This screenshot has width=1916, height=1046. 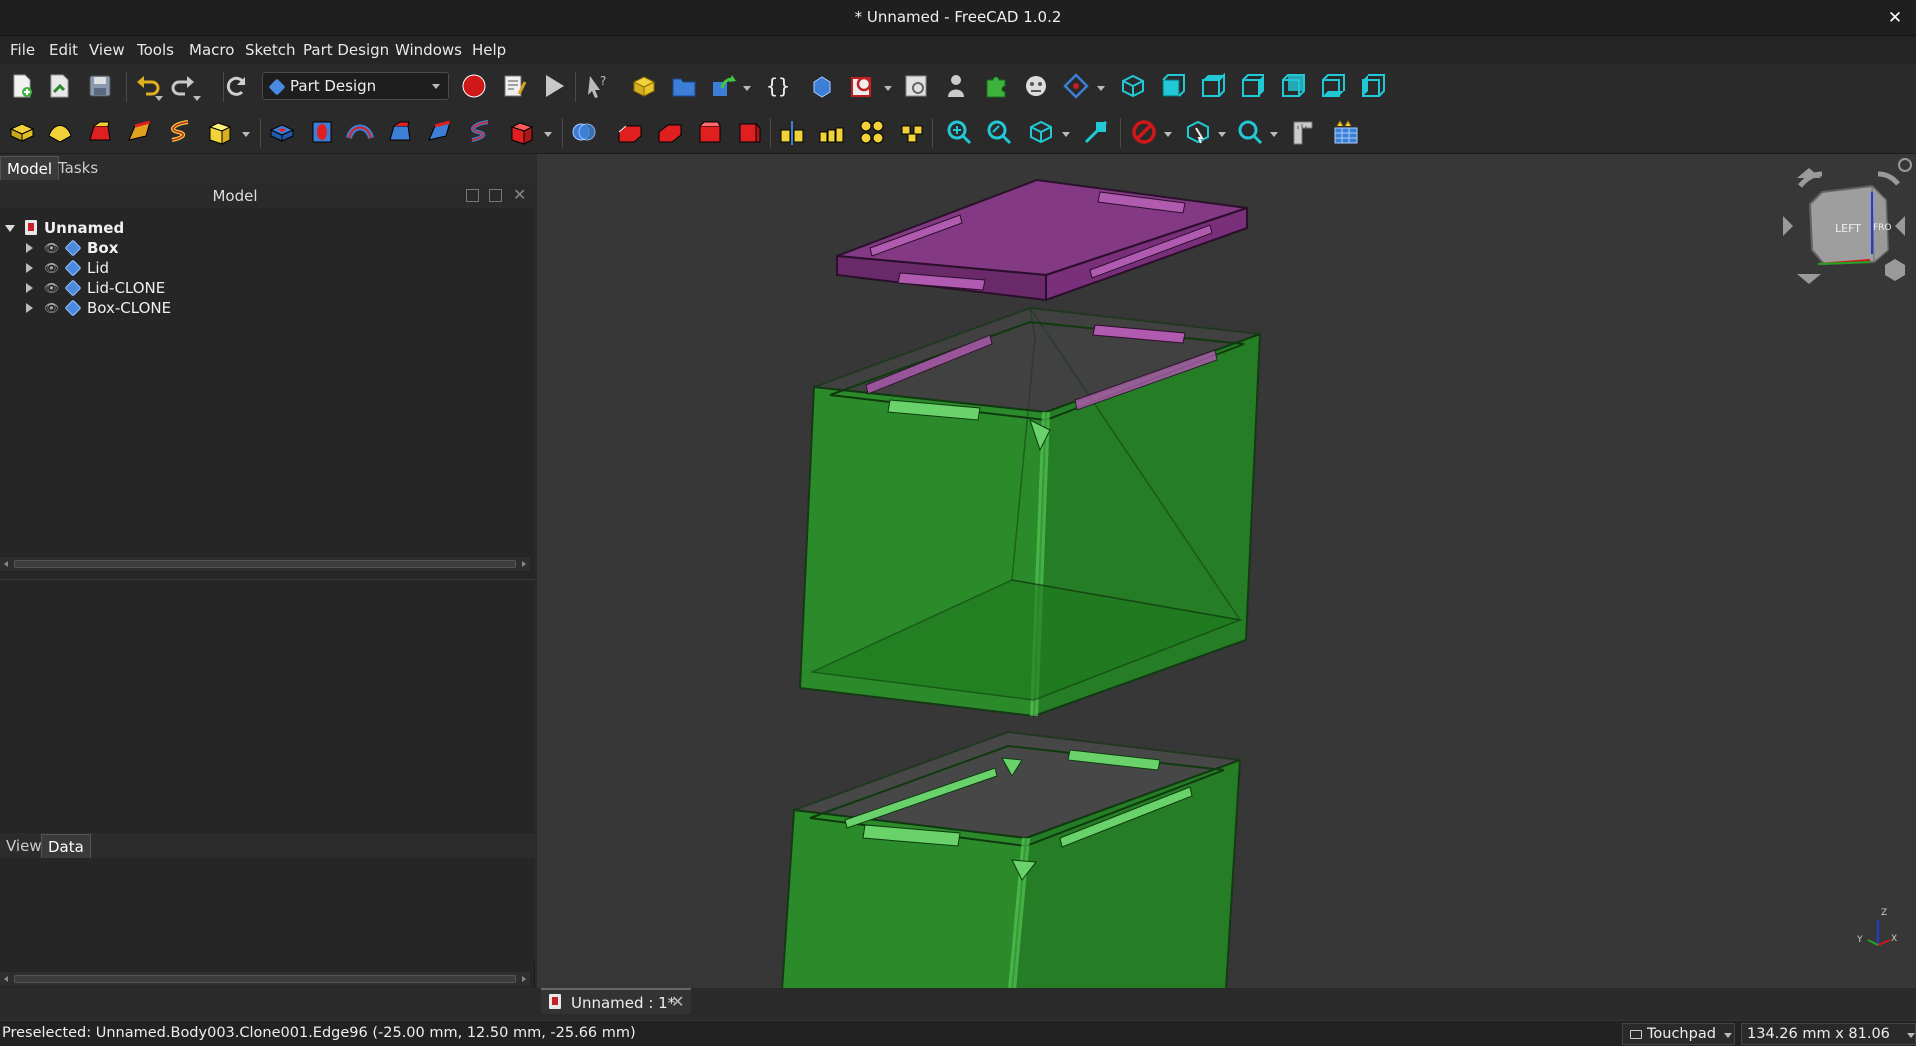 I want to click on tree-item-lid: 👁 Lid, so click(x=267, y=268).